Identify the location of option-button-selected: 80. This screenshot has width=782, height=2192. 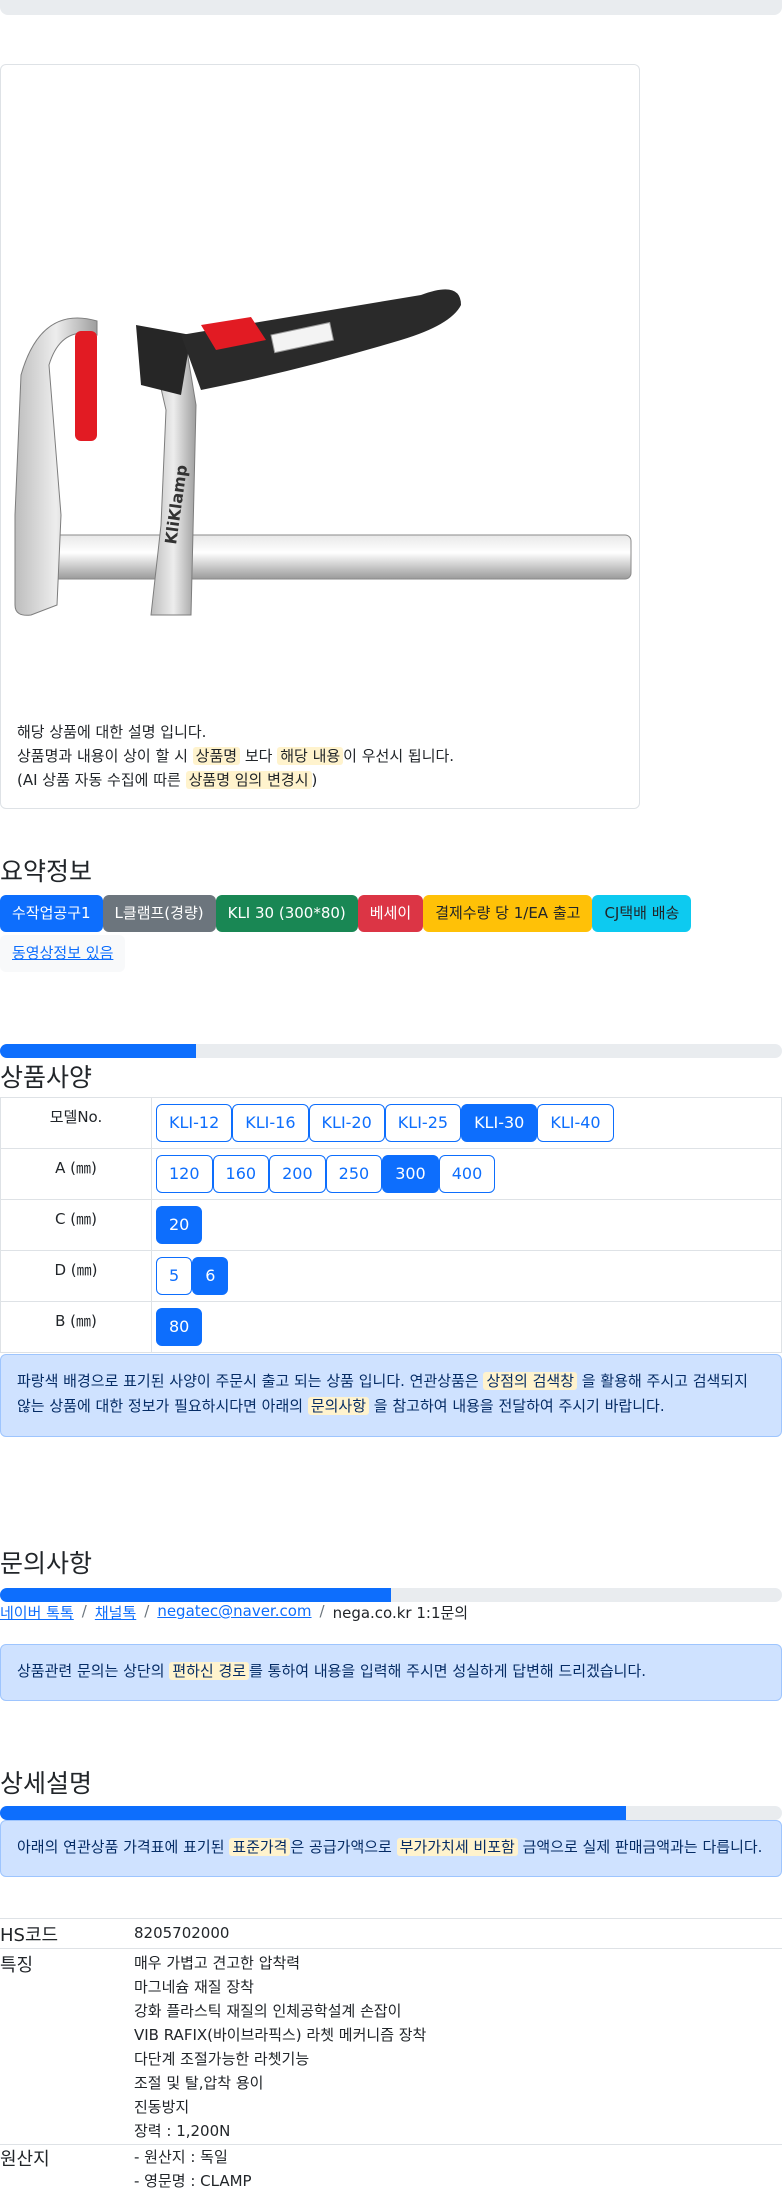
(179, 1327).